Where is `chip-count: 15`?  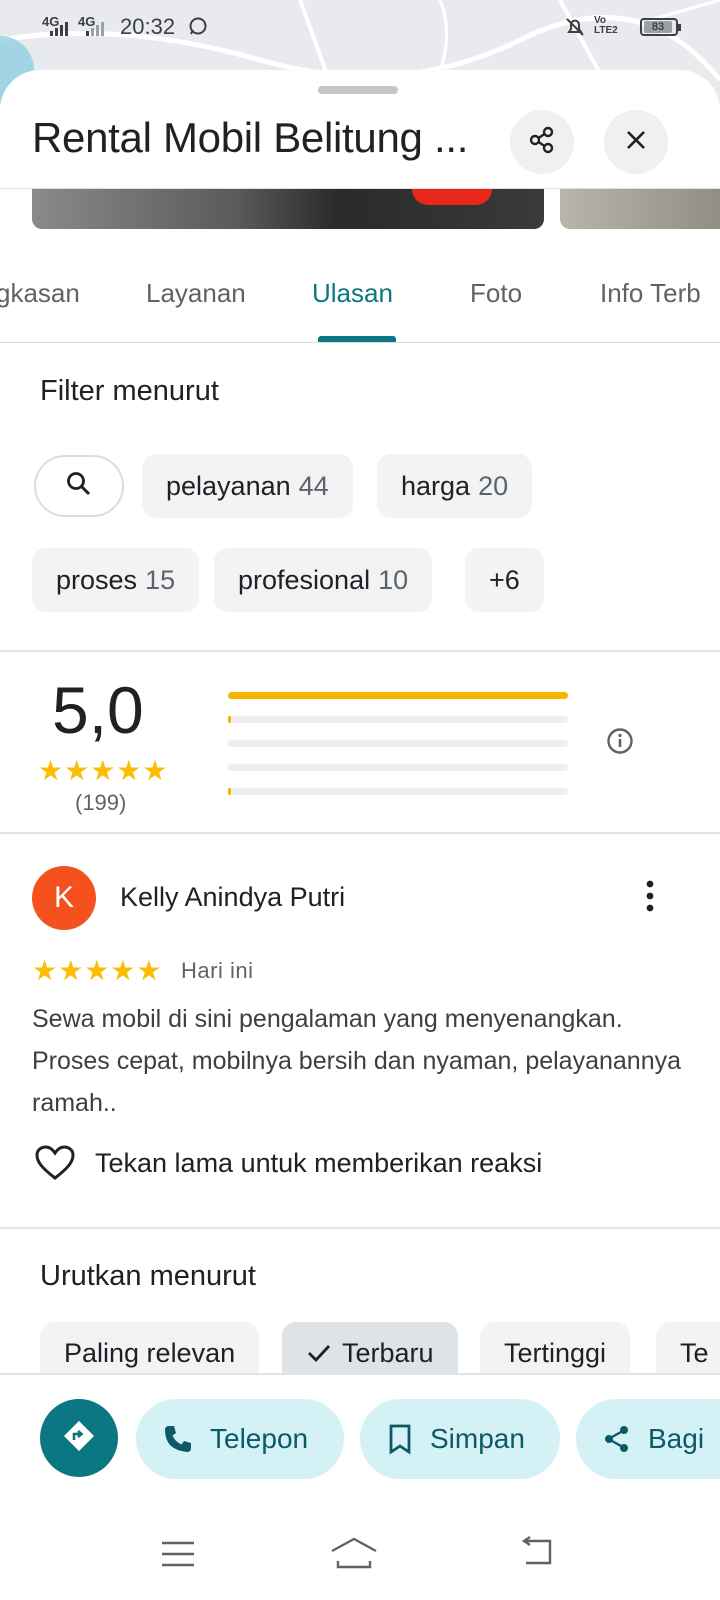
chip-count: 15 is located at coordinates (160, 579).